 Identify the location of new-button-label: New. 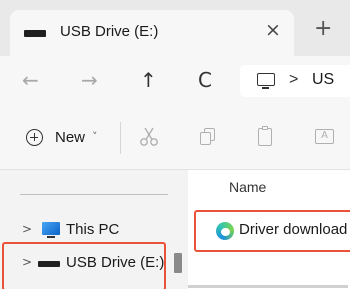
(70, 137).